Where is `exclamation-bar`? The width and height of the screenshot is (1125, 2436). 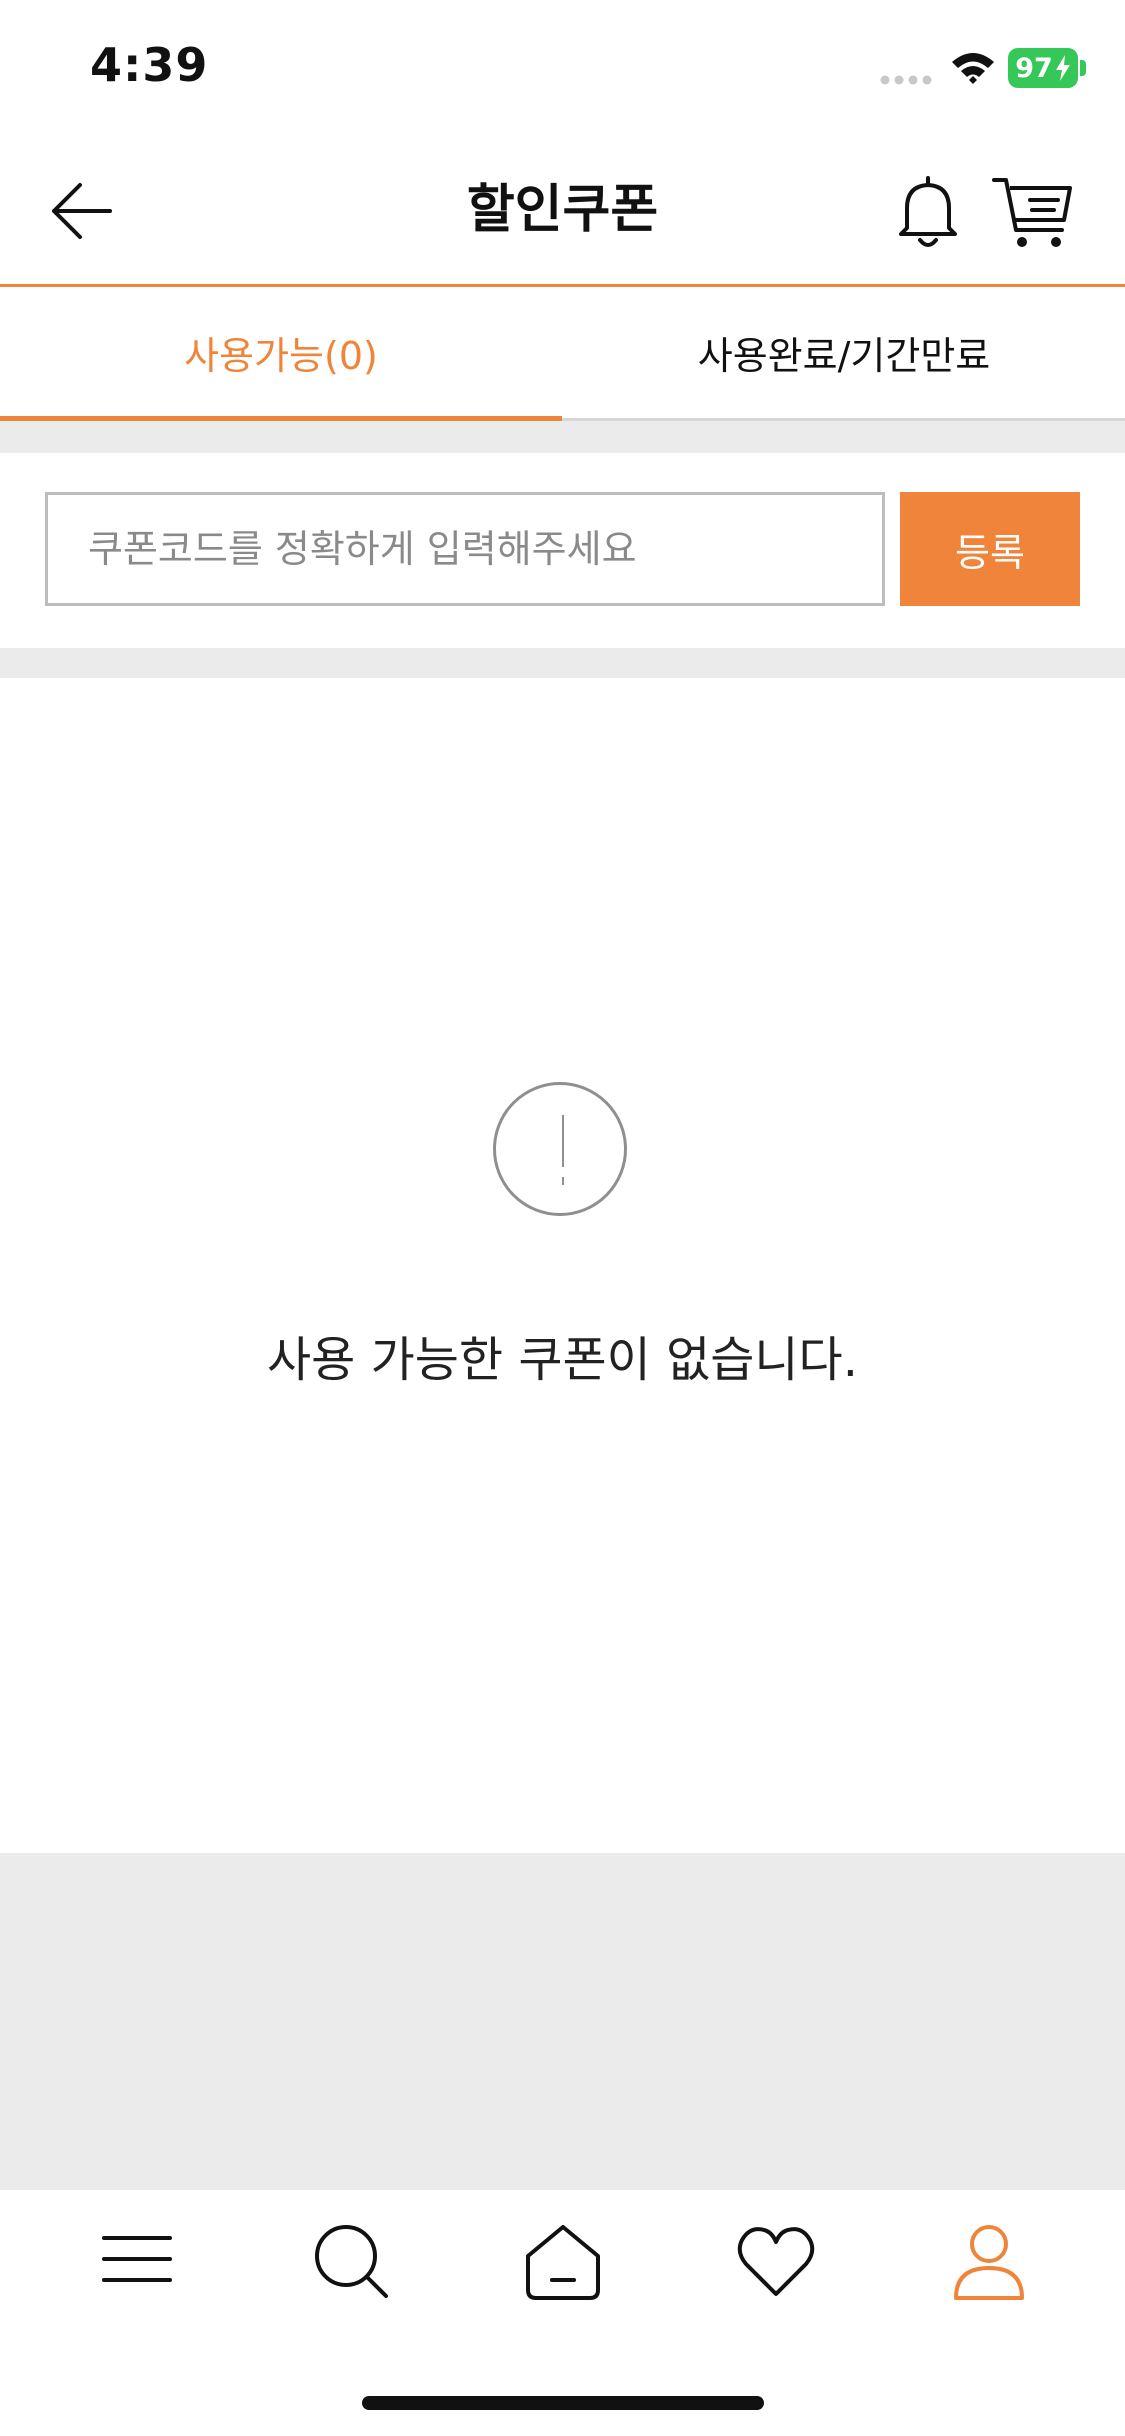
exclamation-bar is located at coordinates (563, 1141).